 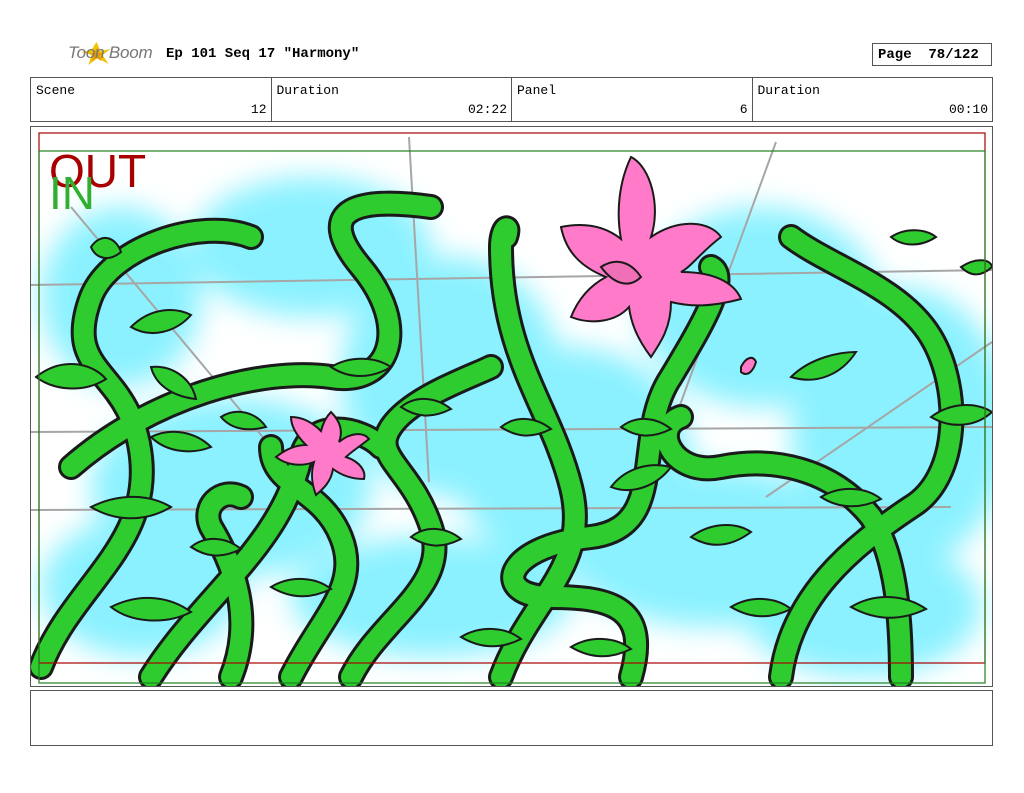 I want to click on panel-duration-value: 00:10, so click(x=968, y=109).